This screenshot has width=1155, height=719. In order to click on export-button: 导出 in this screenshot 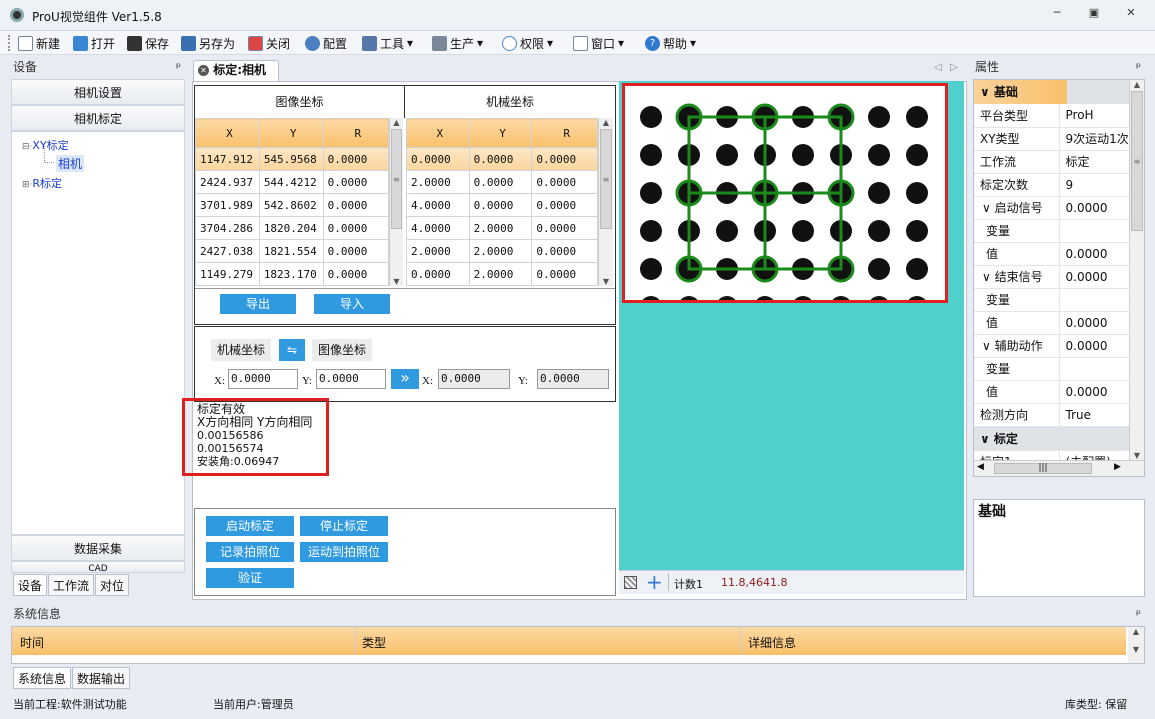, I will do `click(258, 304)`.